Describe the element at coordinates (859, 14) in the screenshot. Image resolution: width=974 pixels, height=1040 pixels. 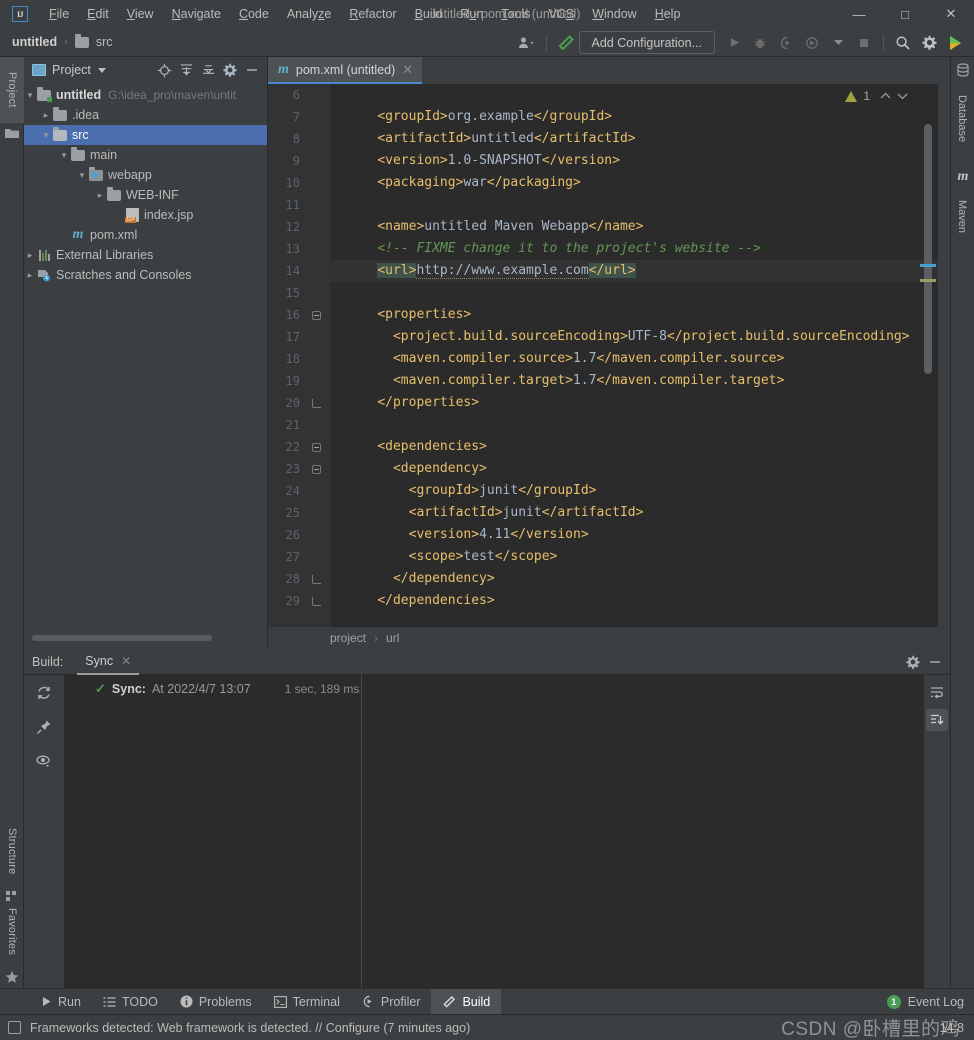
I see `minimize-button: —` at that location.